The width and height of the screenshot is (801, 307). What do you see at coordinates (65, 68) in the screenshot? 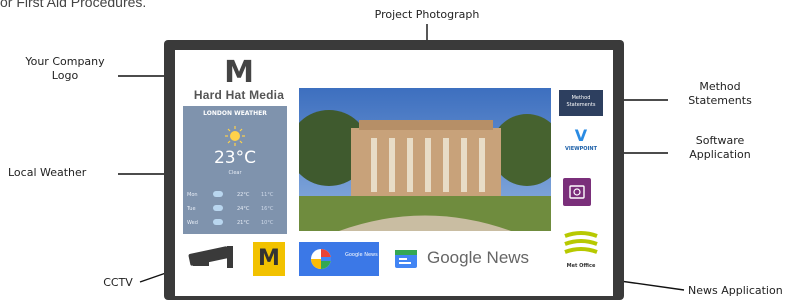
I see `label-company-logo: Your Company Logo` at bounding box center [65, 68].